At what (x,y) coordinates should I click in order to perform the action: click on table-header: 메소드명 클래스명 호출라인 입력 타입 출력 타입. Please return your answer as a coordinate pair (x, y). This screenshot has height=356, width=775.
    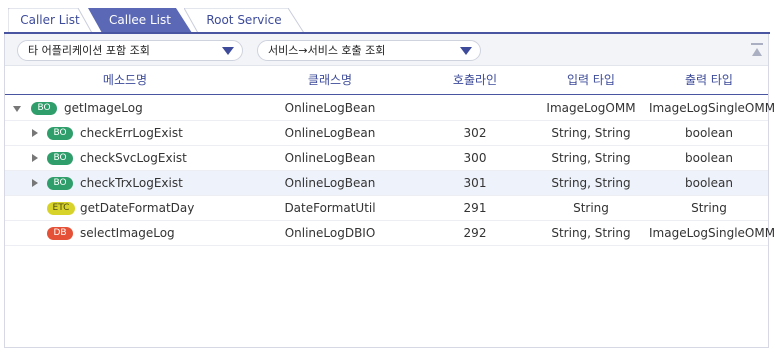
    Looking at the image, I should click on (386, 80).